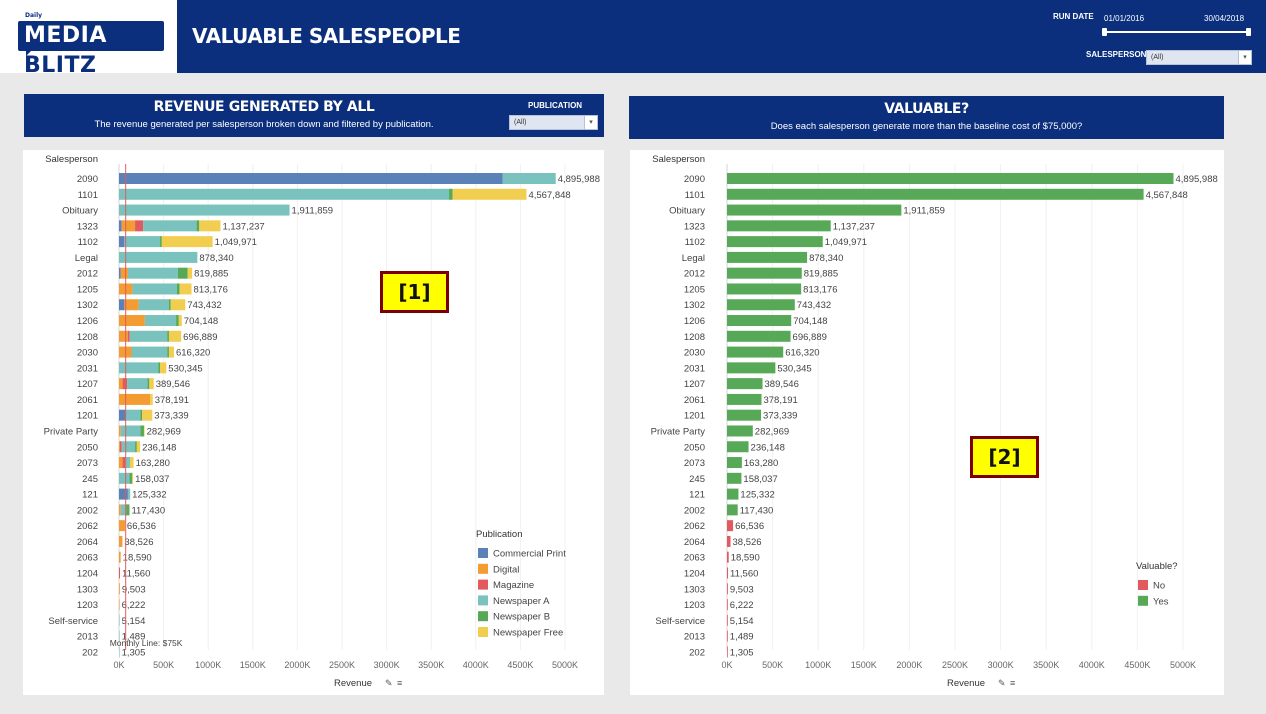 The width and height of the screenshot is (1266, 714). I want to click on bar-value-label: 819,885, so click(211, 274).